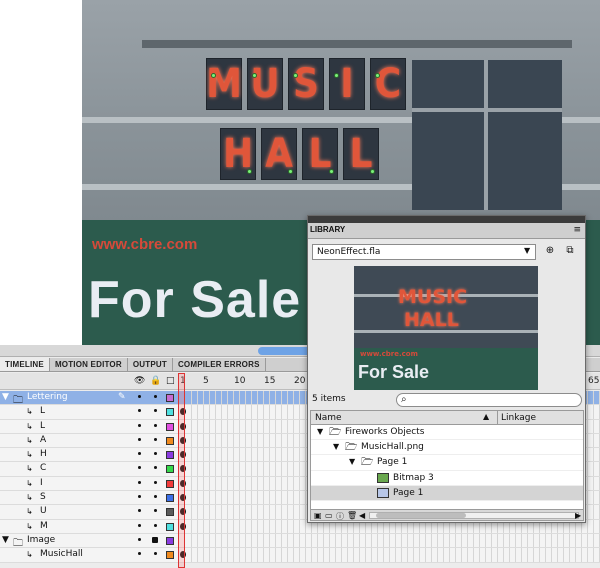 The height and width of the screenshot is (568, 600). I want to click on scroll-left-icon: ◀, so click(362, 515).